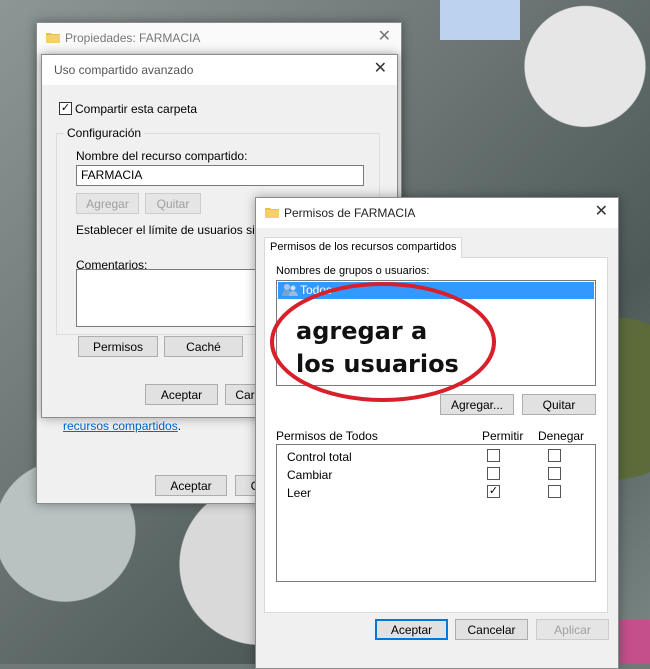 The width and height of the screenshot is (650, 669). Describe the element at coordinates (353, 271) in the screenshot. I see `groups-label: Nombres de grupos o usuarios:` at that location.